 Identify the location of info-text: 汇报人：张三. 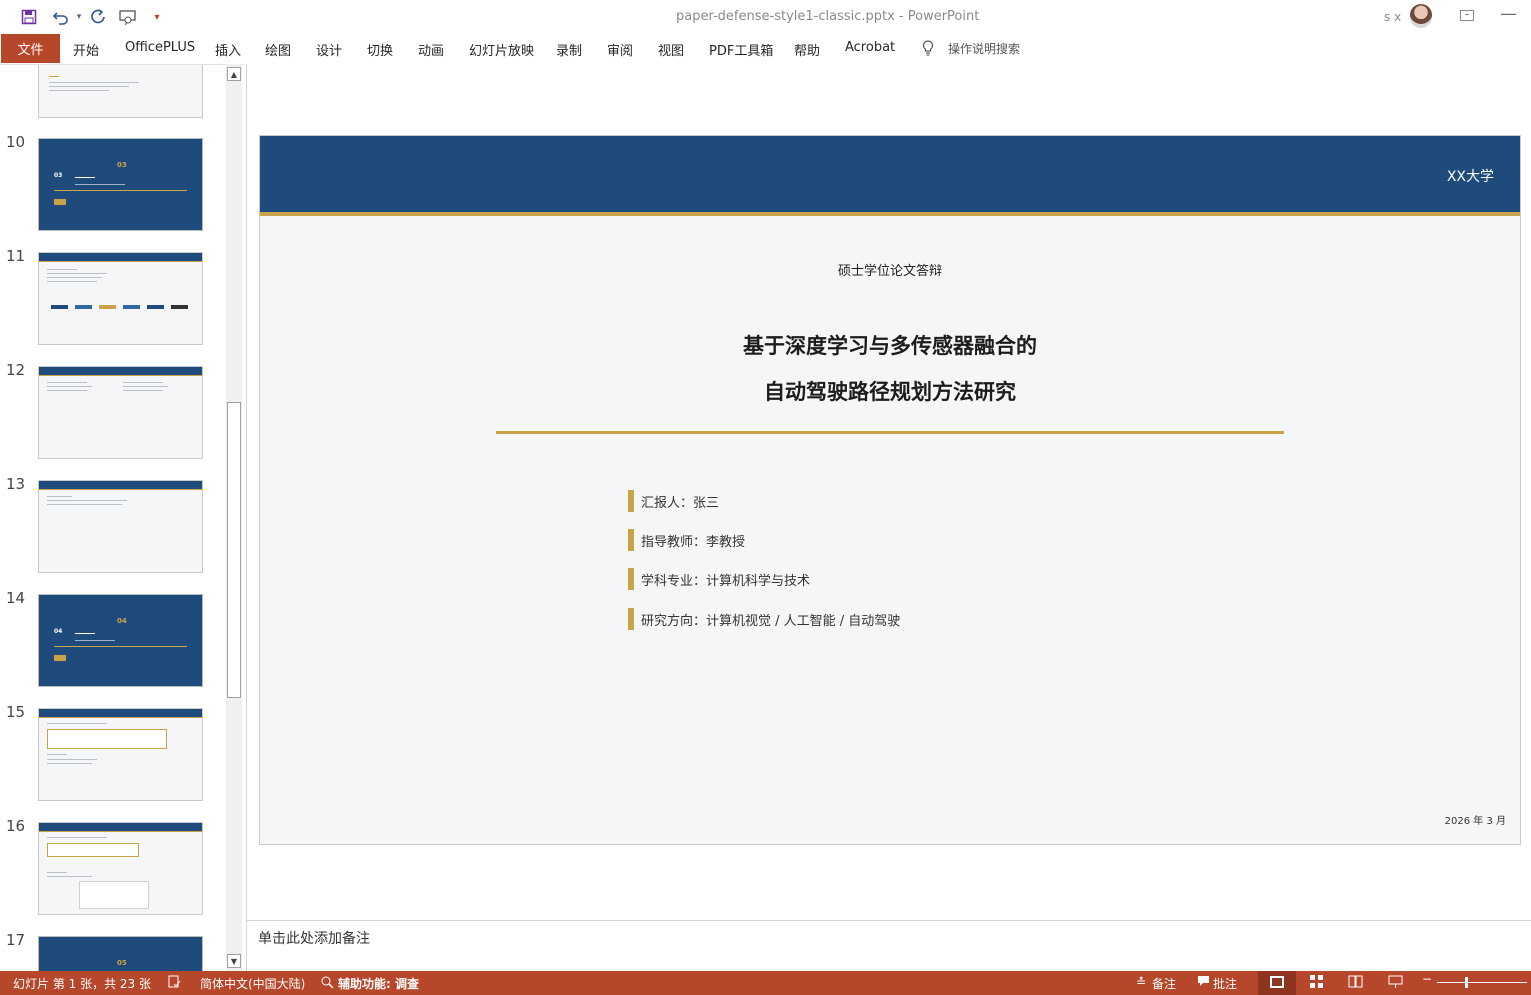
(680, 503).